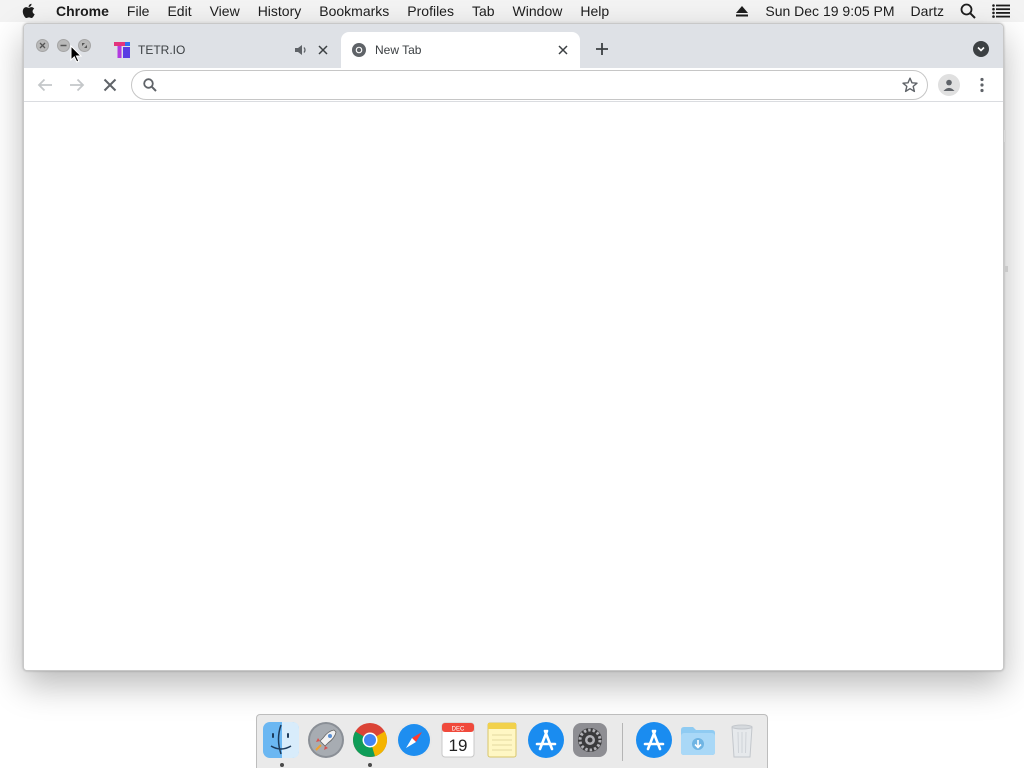  Describe the element at coordinates (602, 49) in the screenshot. I see `new-tab-plus-icon` at that location.